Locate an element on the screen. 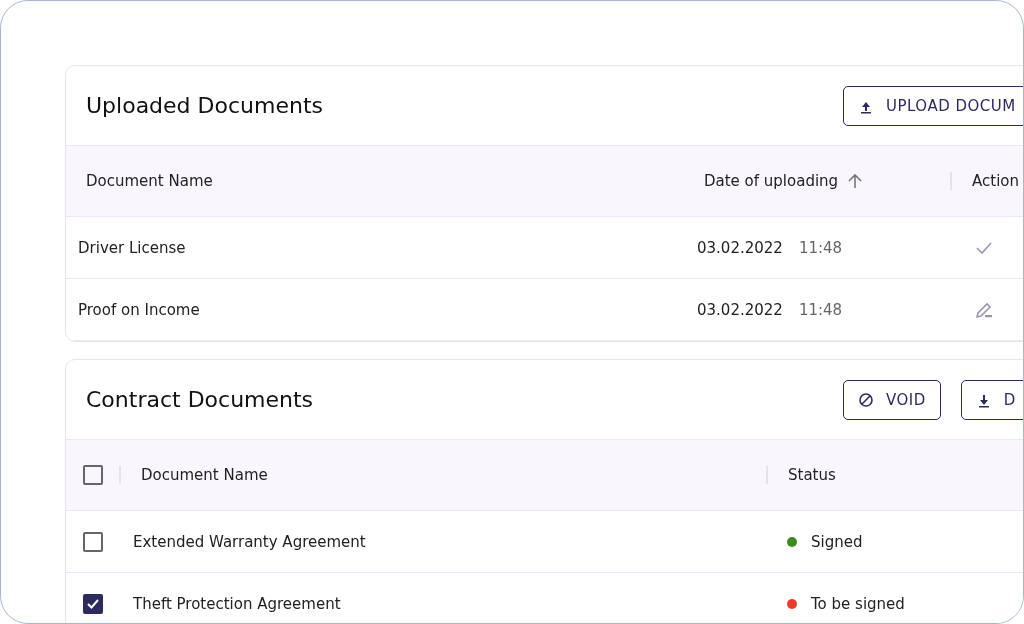 Image resolution: width=1024 pixels, height=624 pixels. table-cell: Extended Warranty Agreement is located at coordinates (249, 541).